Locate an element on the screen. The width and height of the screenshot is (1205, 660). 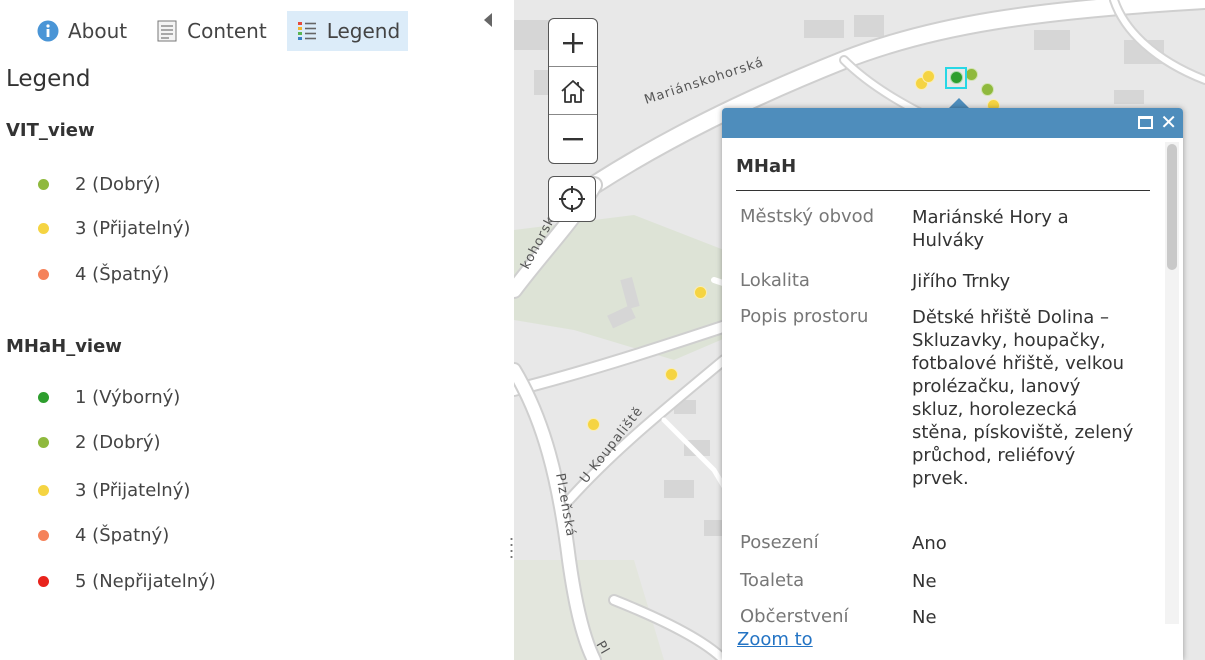
tab-about: About is located at coordinates (81, 31).